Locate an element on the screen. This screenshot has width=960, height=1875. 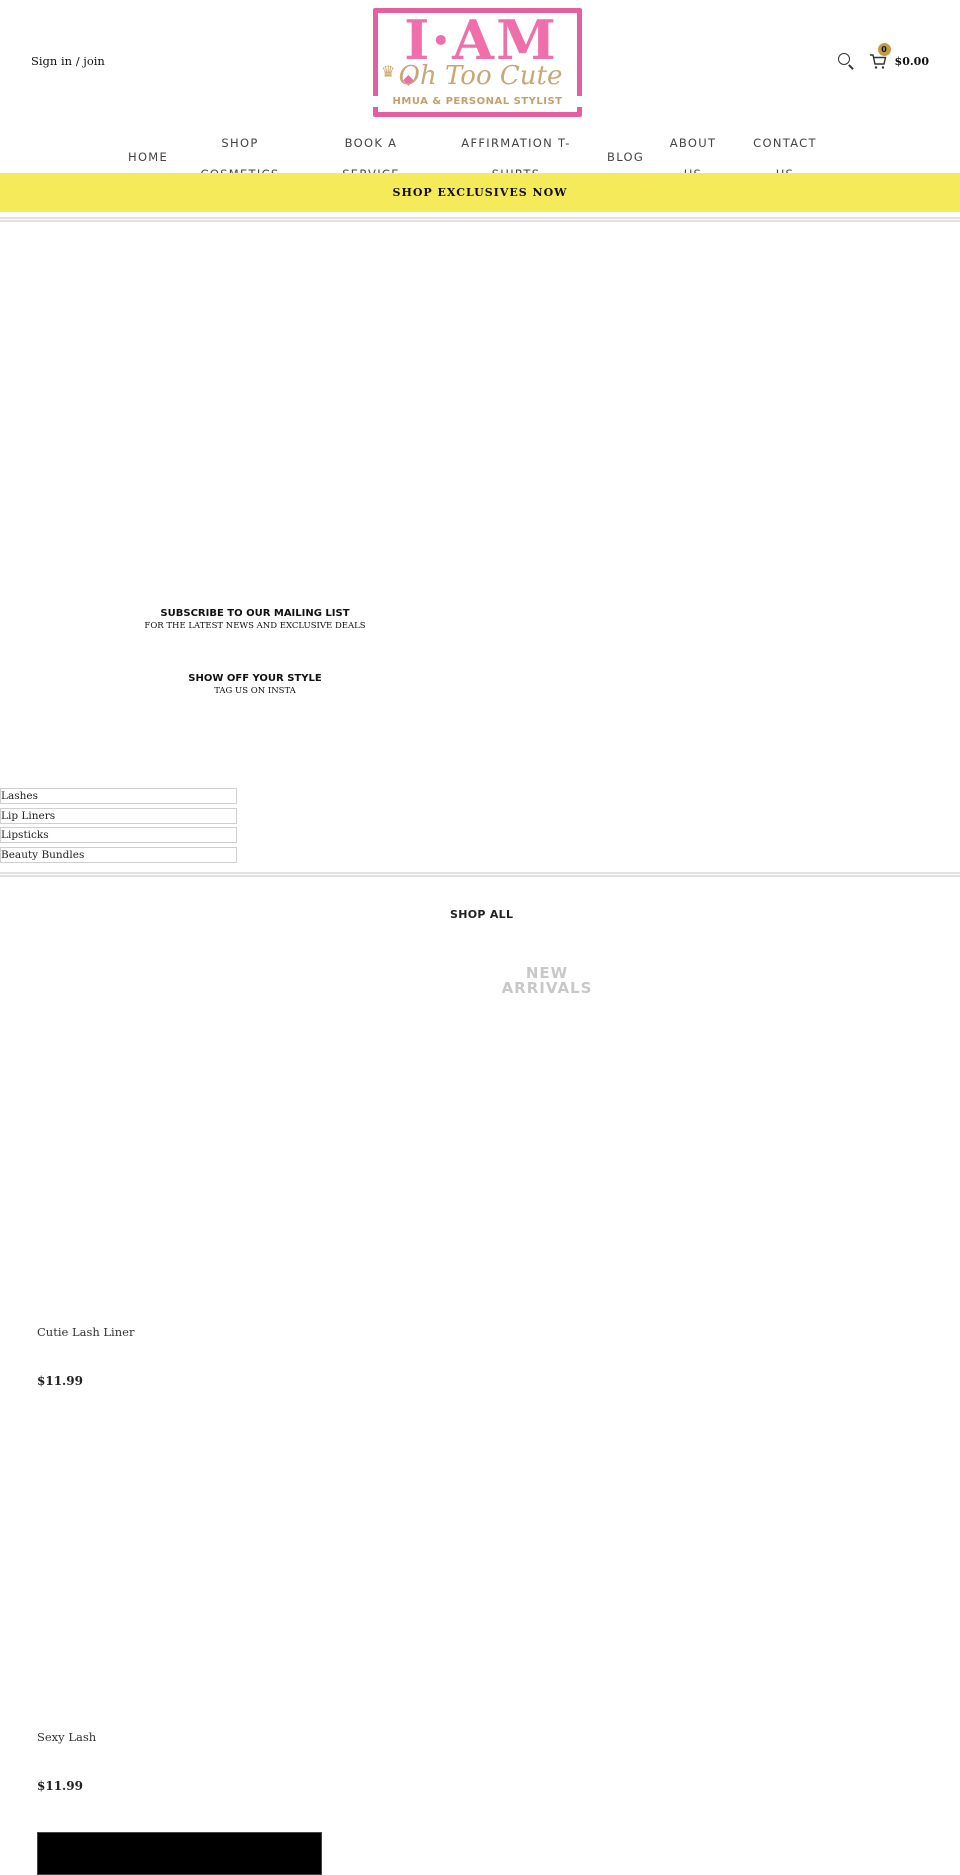
nav-item-shop-cosmetics: SHOP COSMETICS is located at coordinates (240, 152).